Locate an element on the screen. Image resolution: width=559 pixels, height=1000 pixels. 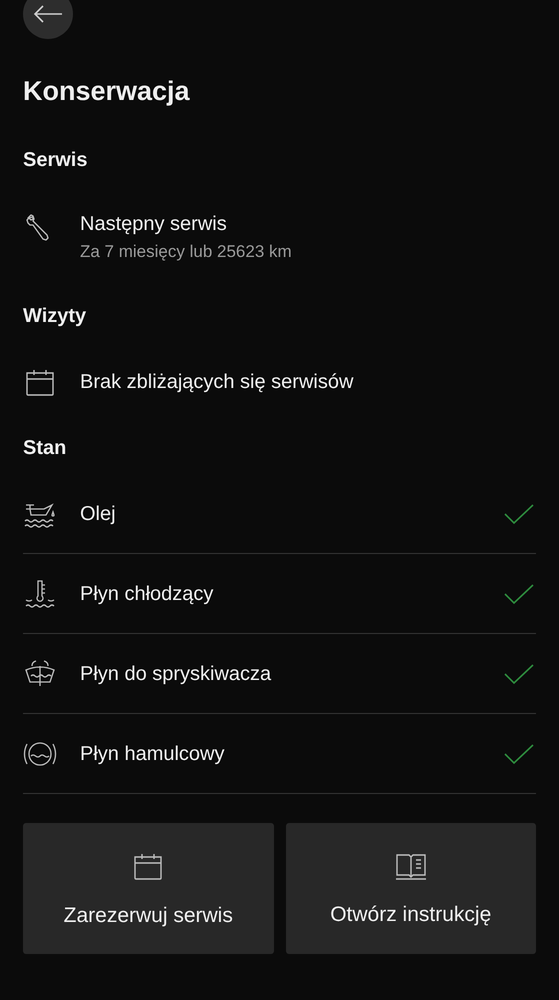
status-label: Płyn chłodzący is located at coordinates (147, 594).